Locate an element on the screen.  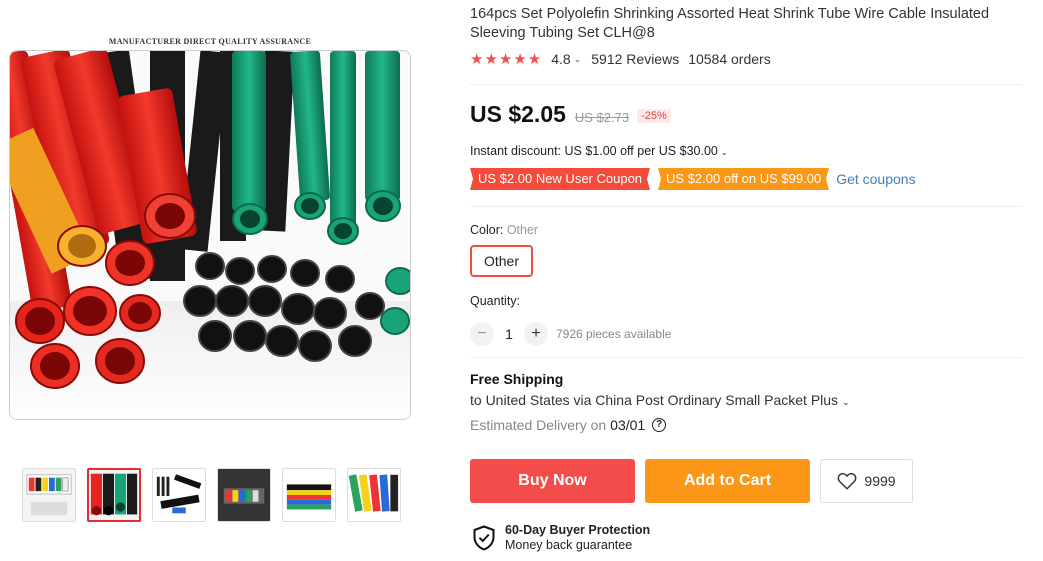
color-label: Color: Other is located at coordinates (504, 230).